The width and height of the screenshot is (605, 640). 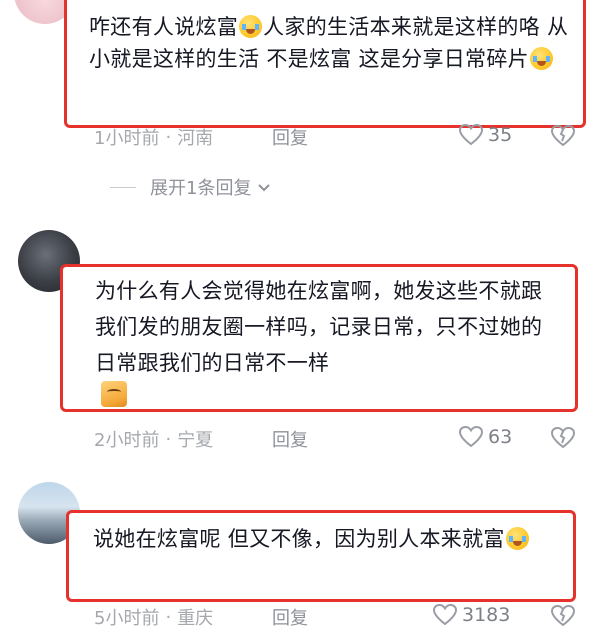 What do you see at coordinates (127, 618) in the screenshot?
I see `comment-time: 5小时前` at bounding box center [127, 618].